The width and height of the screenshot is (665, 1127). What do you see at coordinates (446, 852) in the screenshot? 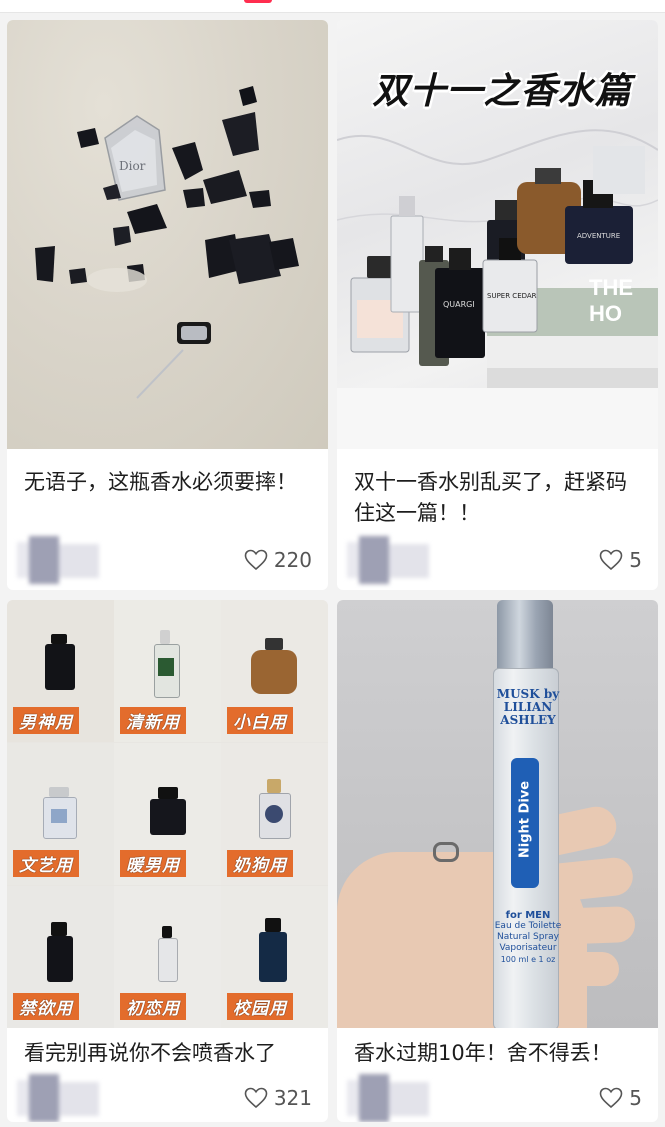
I see `ring` at bounding box center [446, 852].